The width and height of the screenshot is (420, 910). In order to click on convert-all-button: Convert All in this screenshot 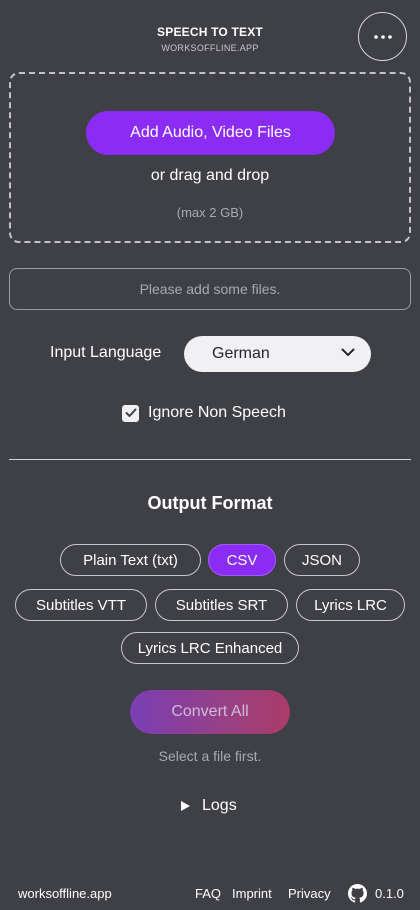, I will do `click(210, 712)`.